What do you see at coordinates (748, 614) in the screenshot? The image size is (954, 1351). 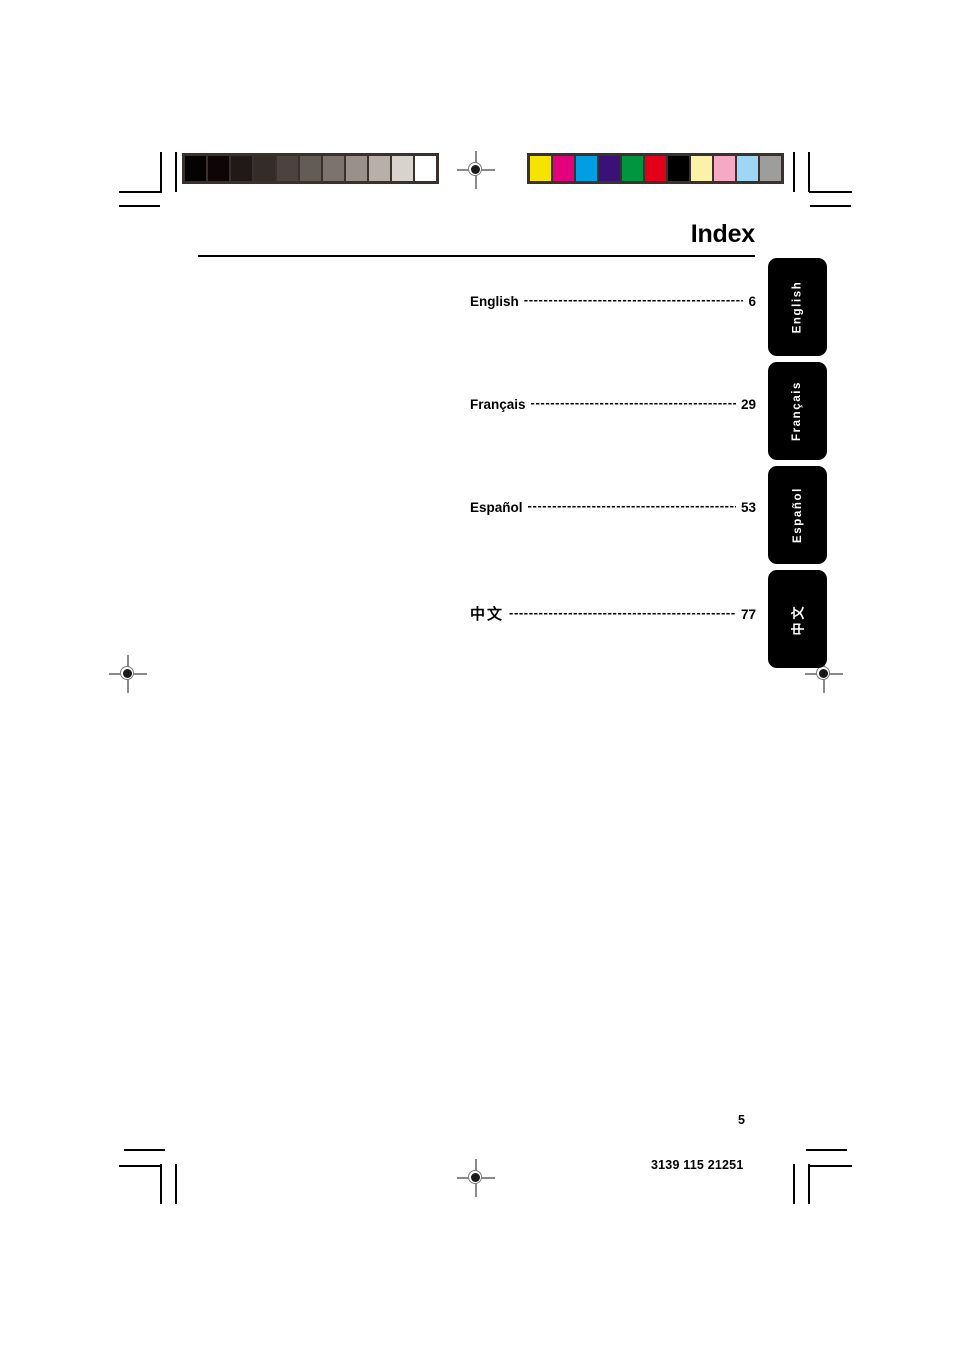 I see `index-entry-page-number: 77` at bounding box center [748, 614].